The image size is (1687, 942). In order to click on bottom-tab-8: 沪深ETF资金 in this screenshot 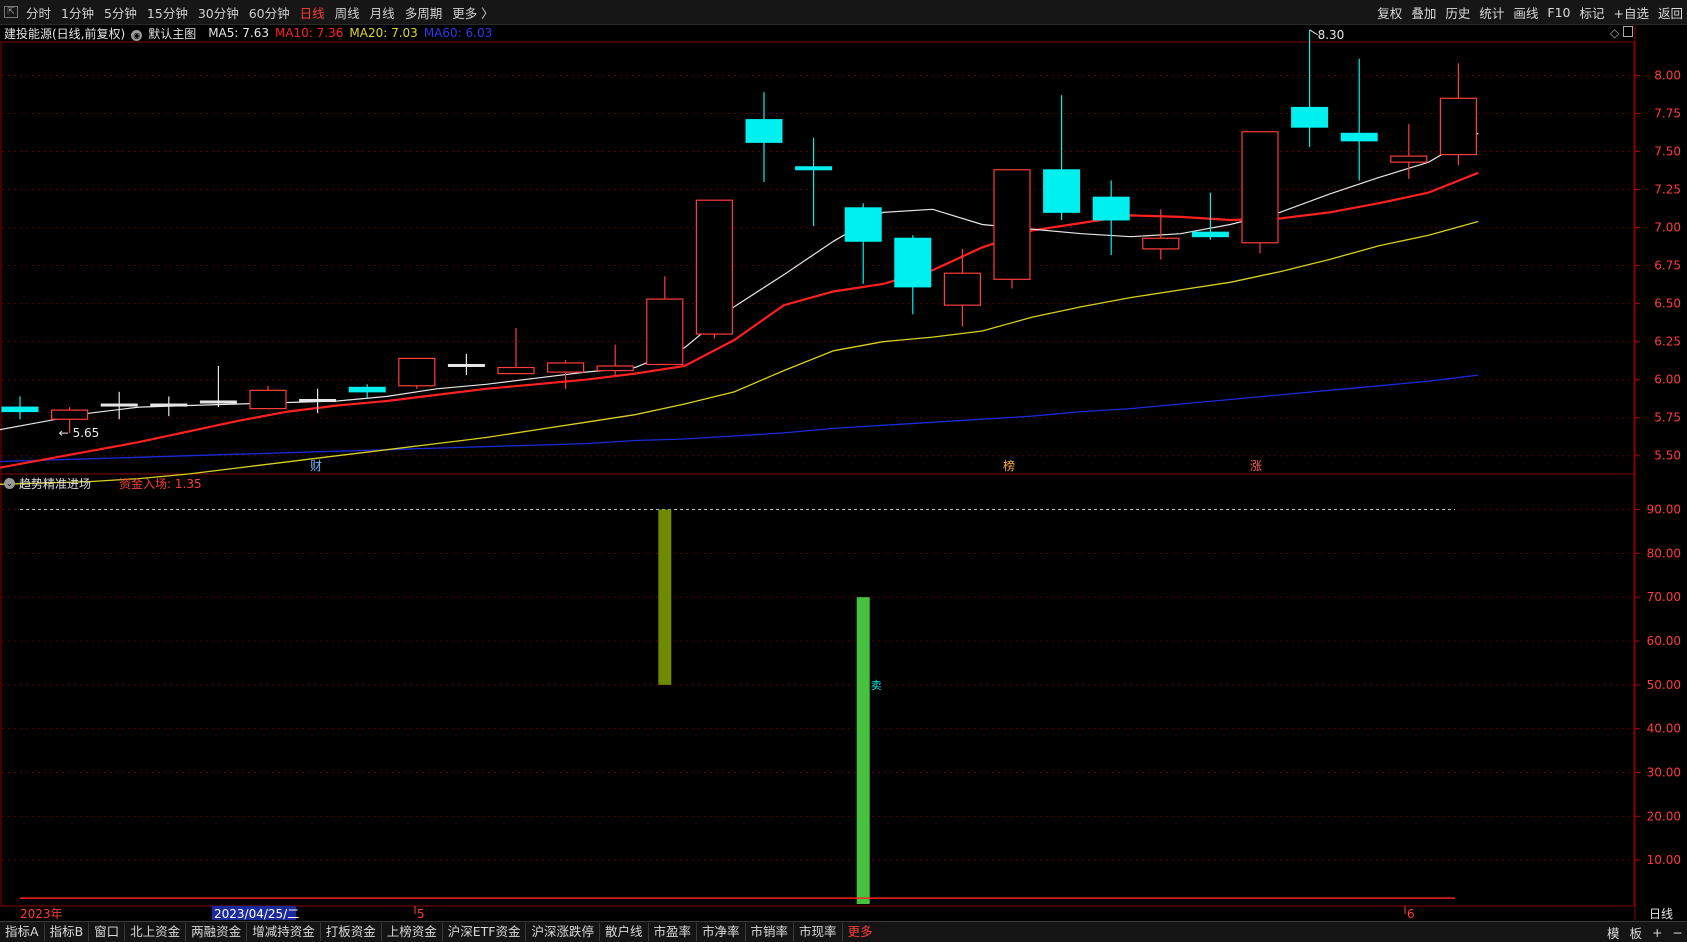, I will do `click(485, 932)`.